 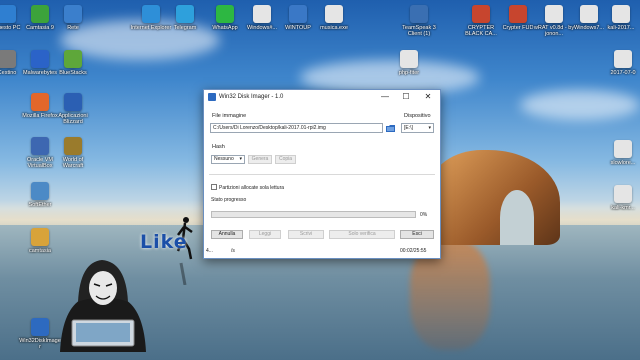 I want to click on desktop-icon: Applicazioni Blizzard, so click(x=73, y=113).